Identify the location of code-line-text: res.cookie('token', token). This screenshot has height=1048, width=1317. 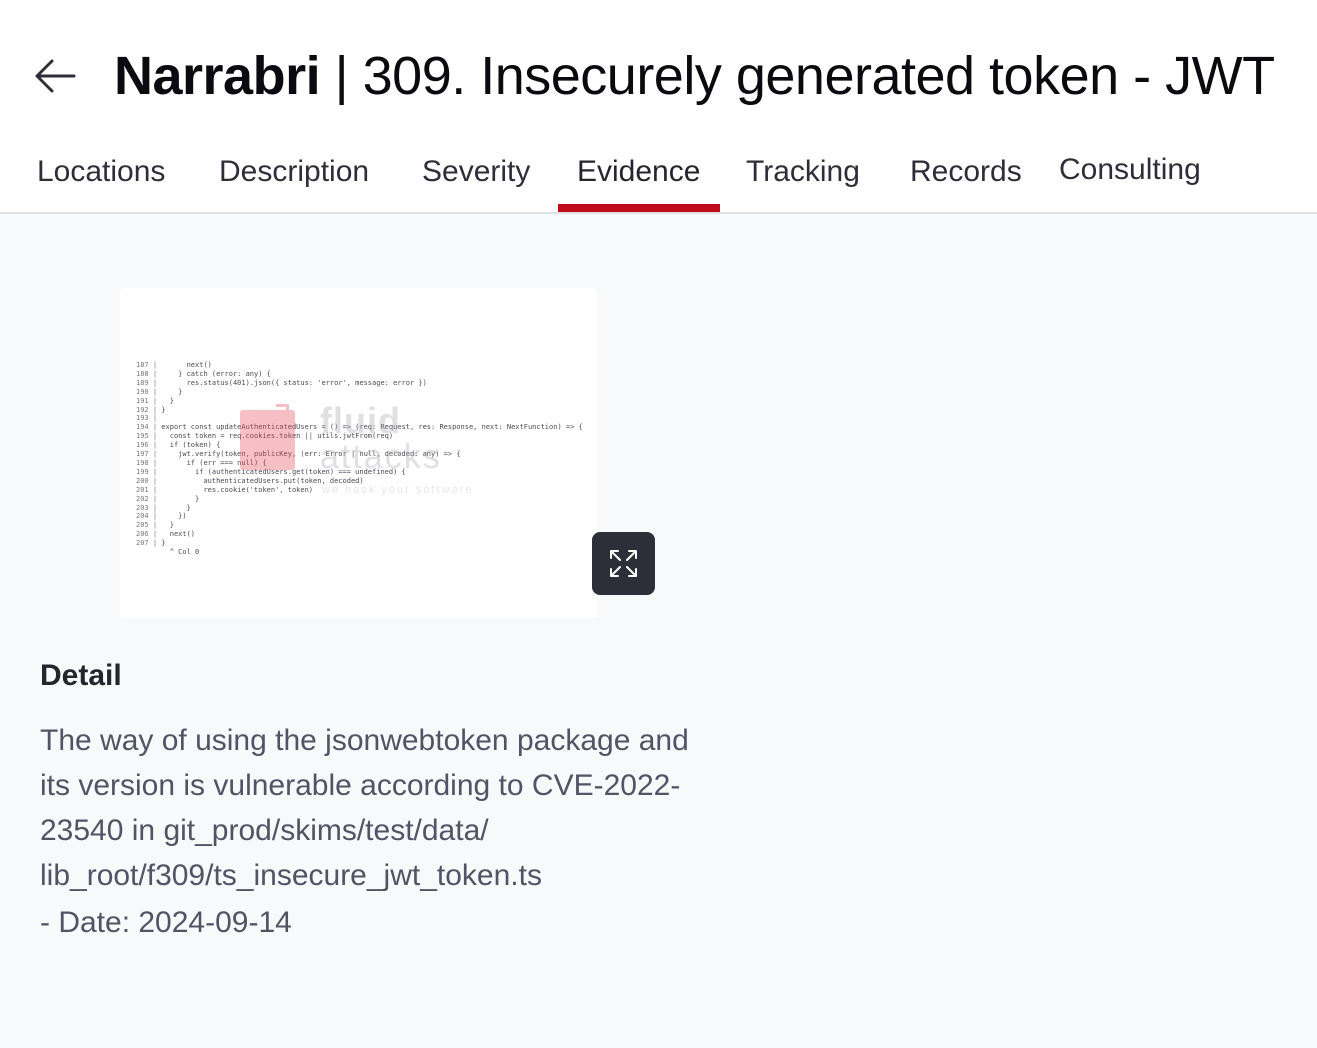
(237, 489).